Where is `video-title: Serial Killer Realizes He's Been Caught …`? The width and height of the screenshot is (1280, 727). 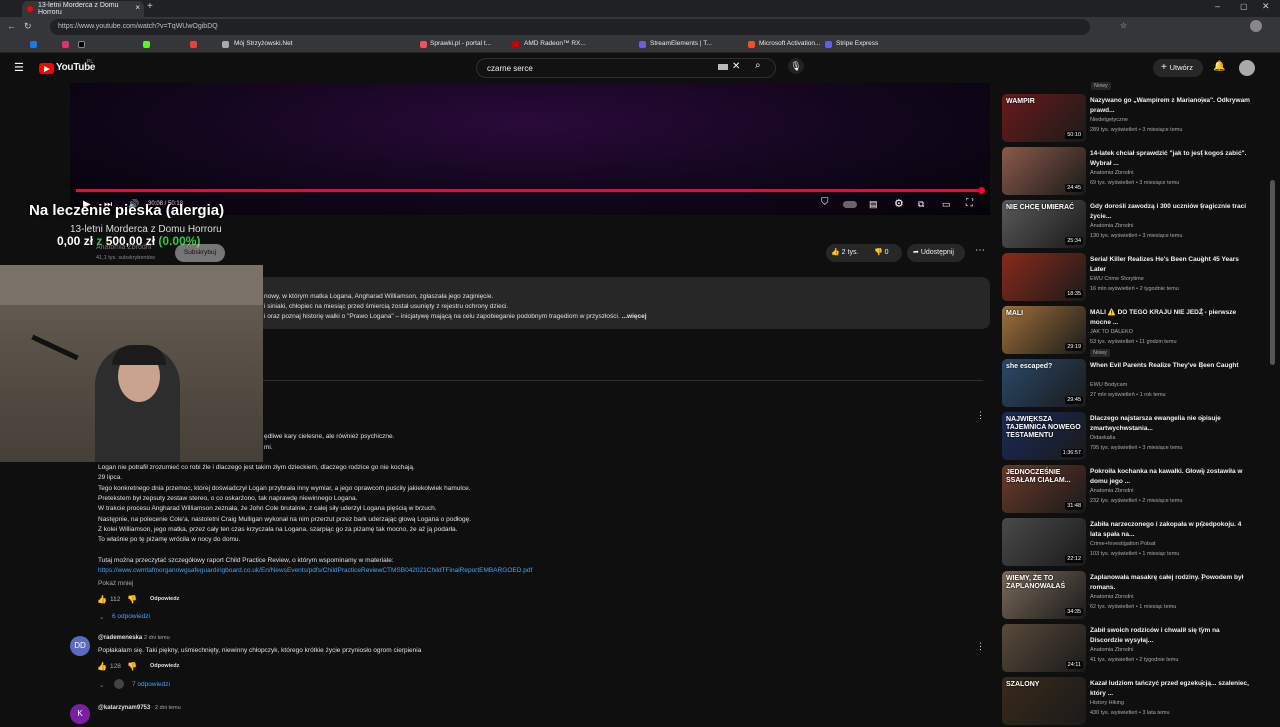 video-title: Serial Killer Realizes He's Been Caught … is located at coordinates (1170, 265).